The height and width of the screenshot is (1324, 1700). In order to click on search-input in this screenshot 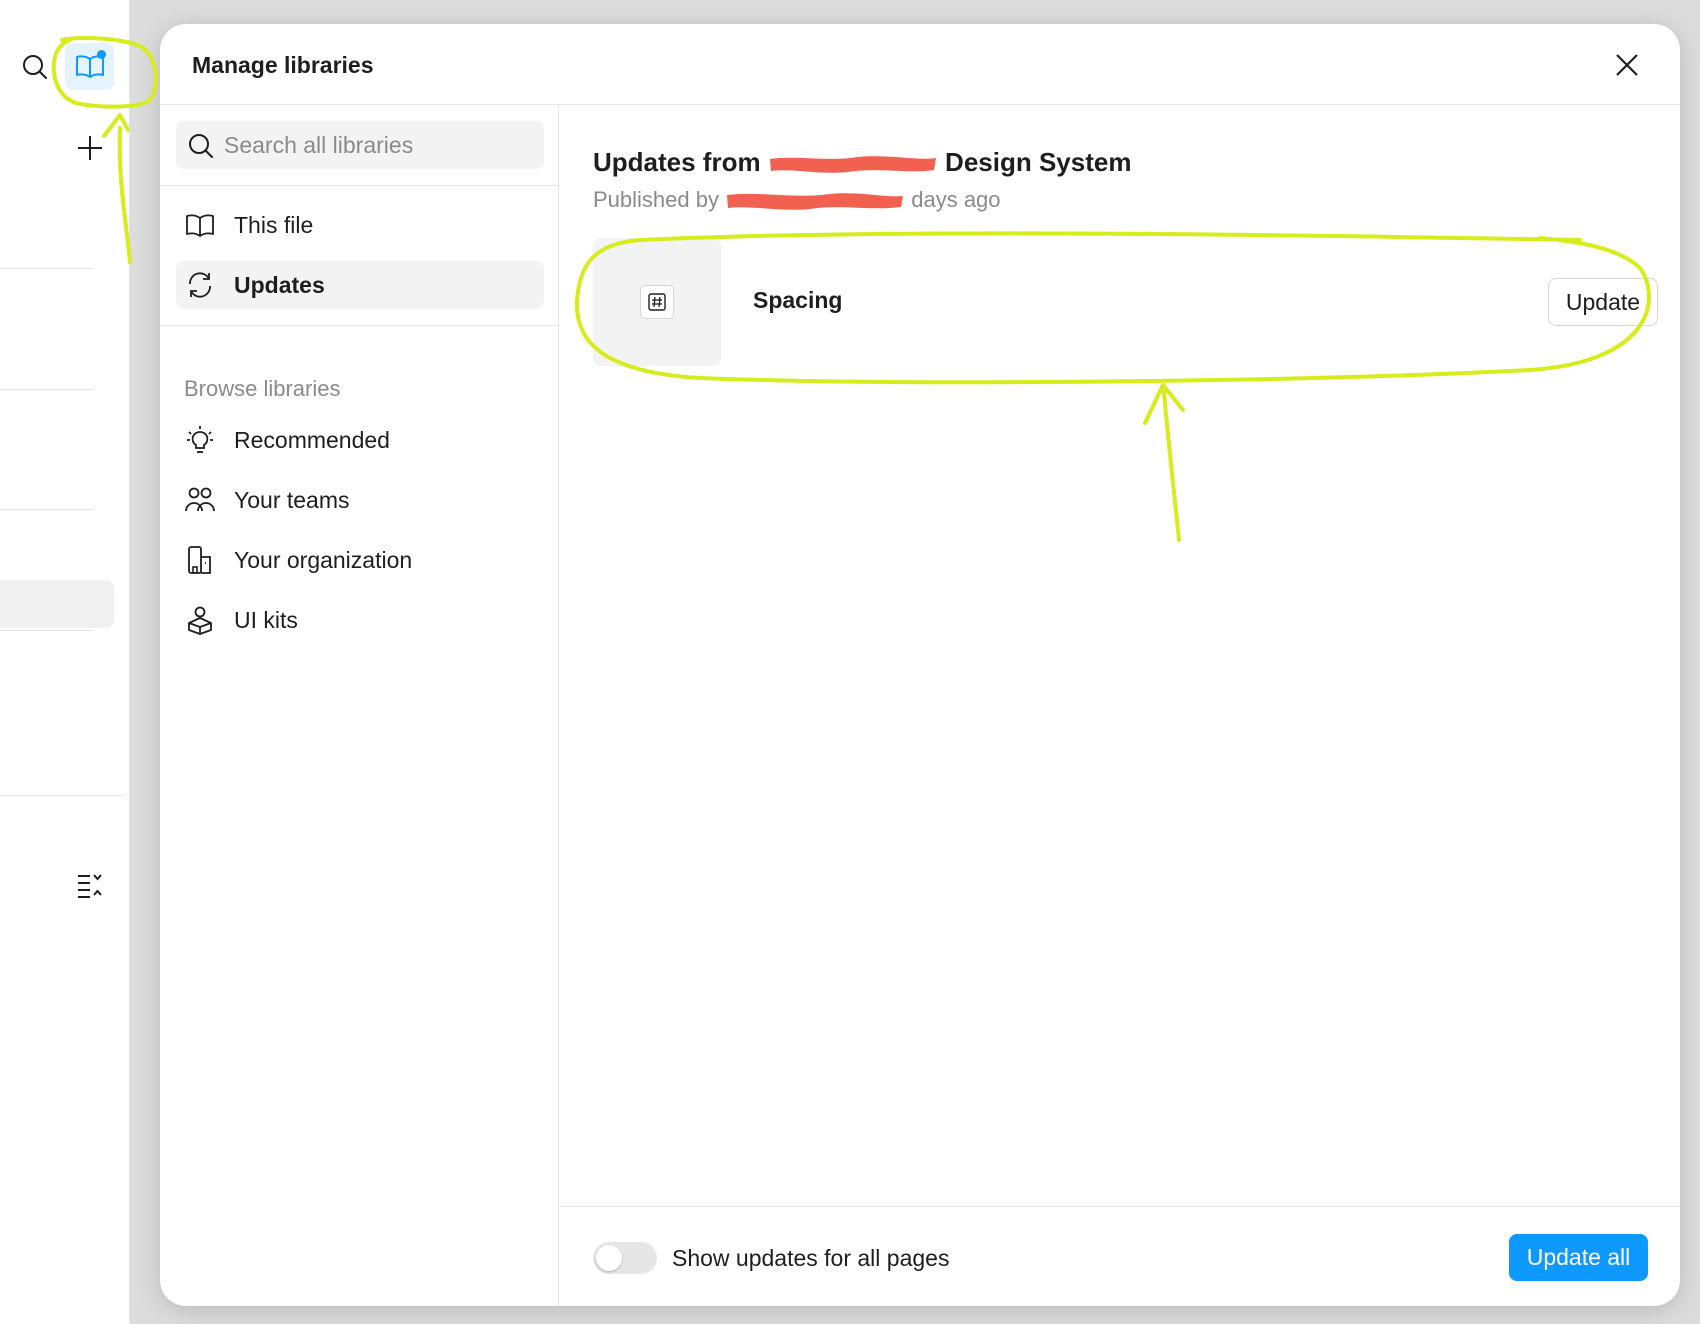, I will do `click(379, 145)`.